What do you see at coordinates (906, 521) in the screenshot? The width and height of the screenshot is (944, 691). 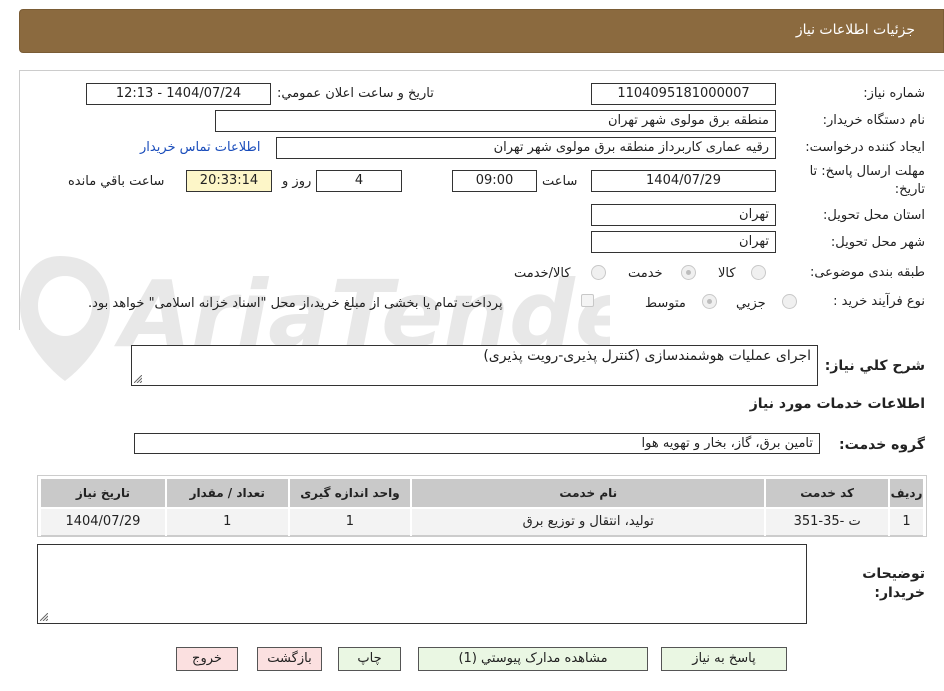 I see `cell-row-number: 1` at bounding box center [906, 521].